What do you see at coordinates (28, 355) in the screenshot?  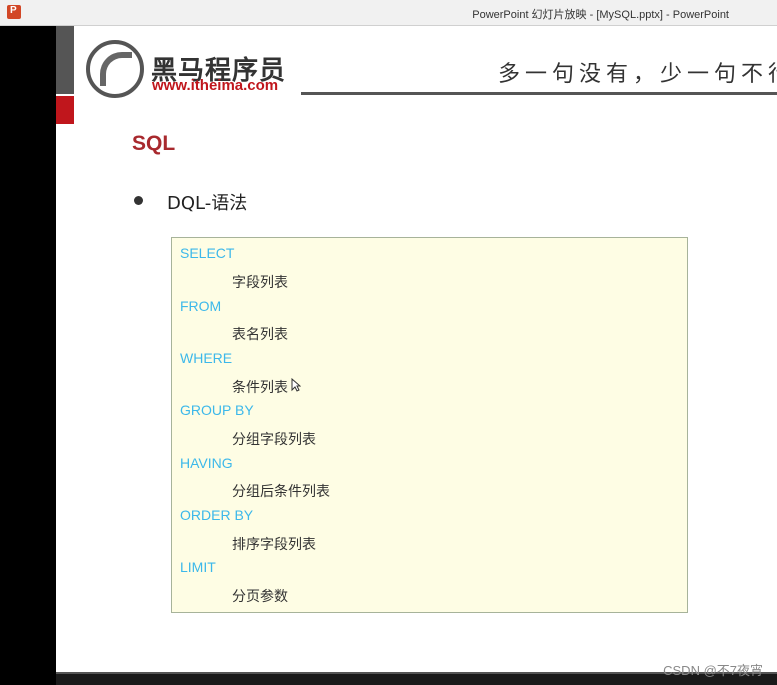 I see `presentation-left-frame` at bounding box center [28, 355].